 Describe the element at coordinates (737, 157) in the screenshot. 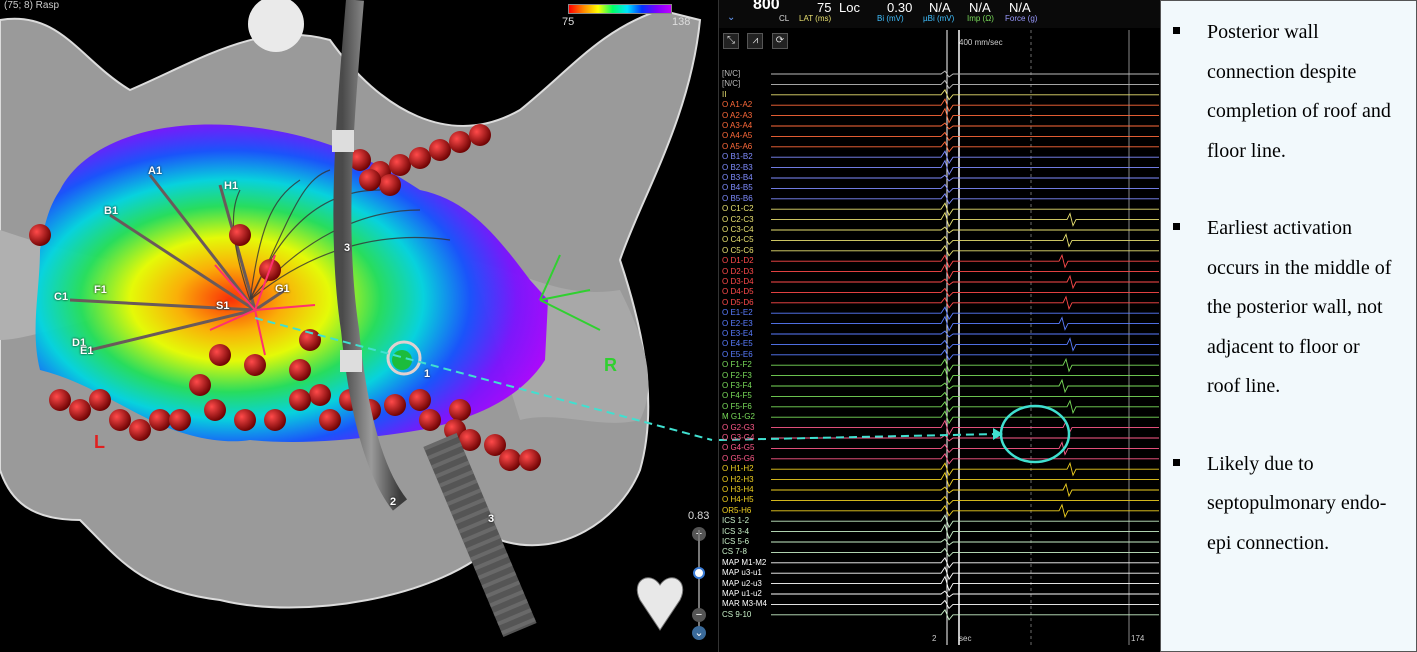

I see `channel-label: O B1-B2` at that location.